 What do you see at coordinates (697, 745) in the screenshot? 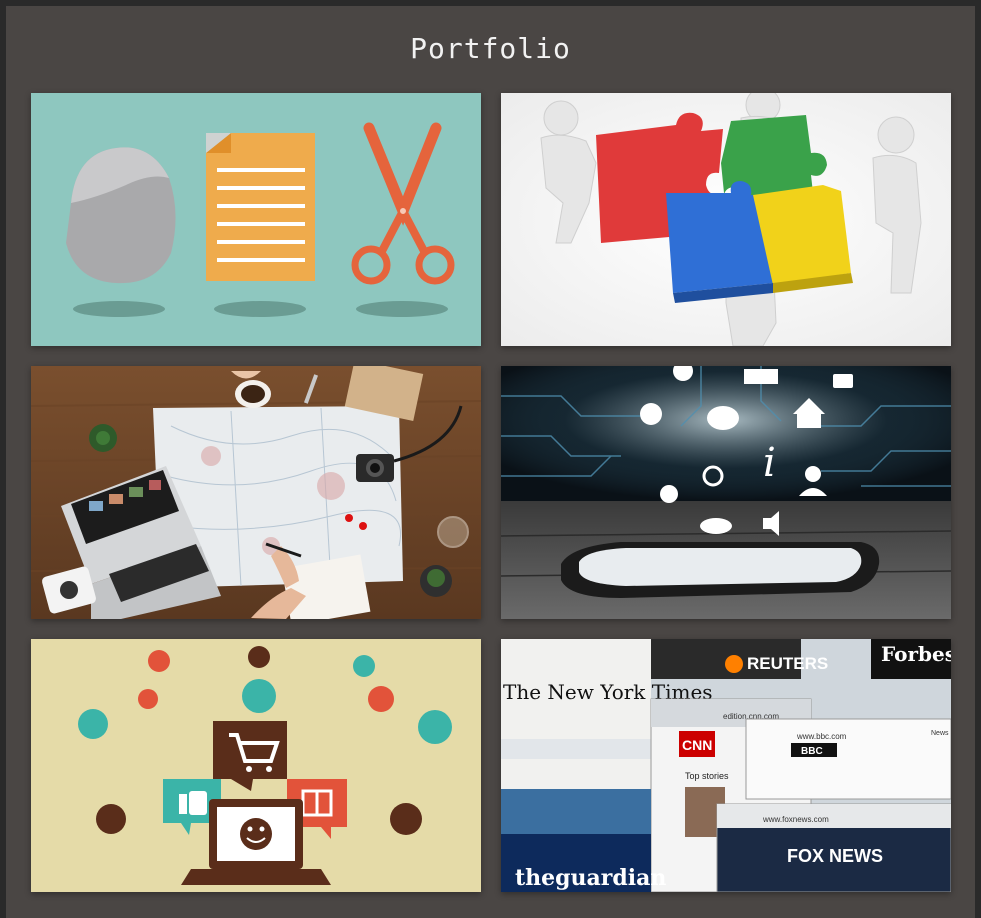
I see `cnn-logo: CNN` at bounding box center [697, 745].